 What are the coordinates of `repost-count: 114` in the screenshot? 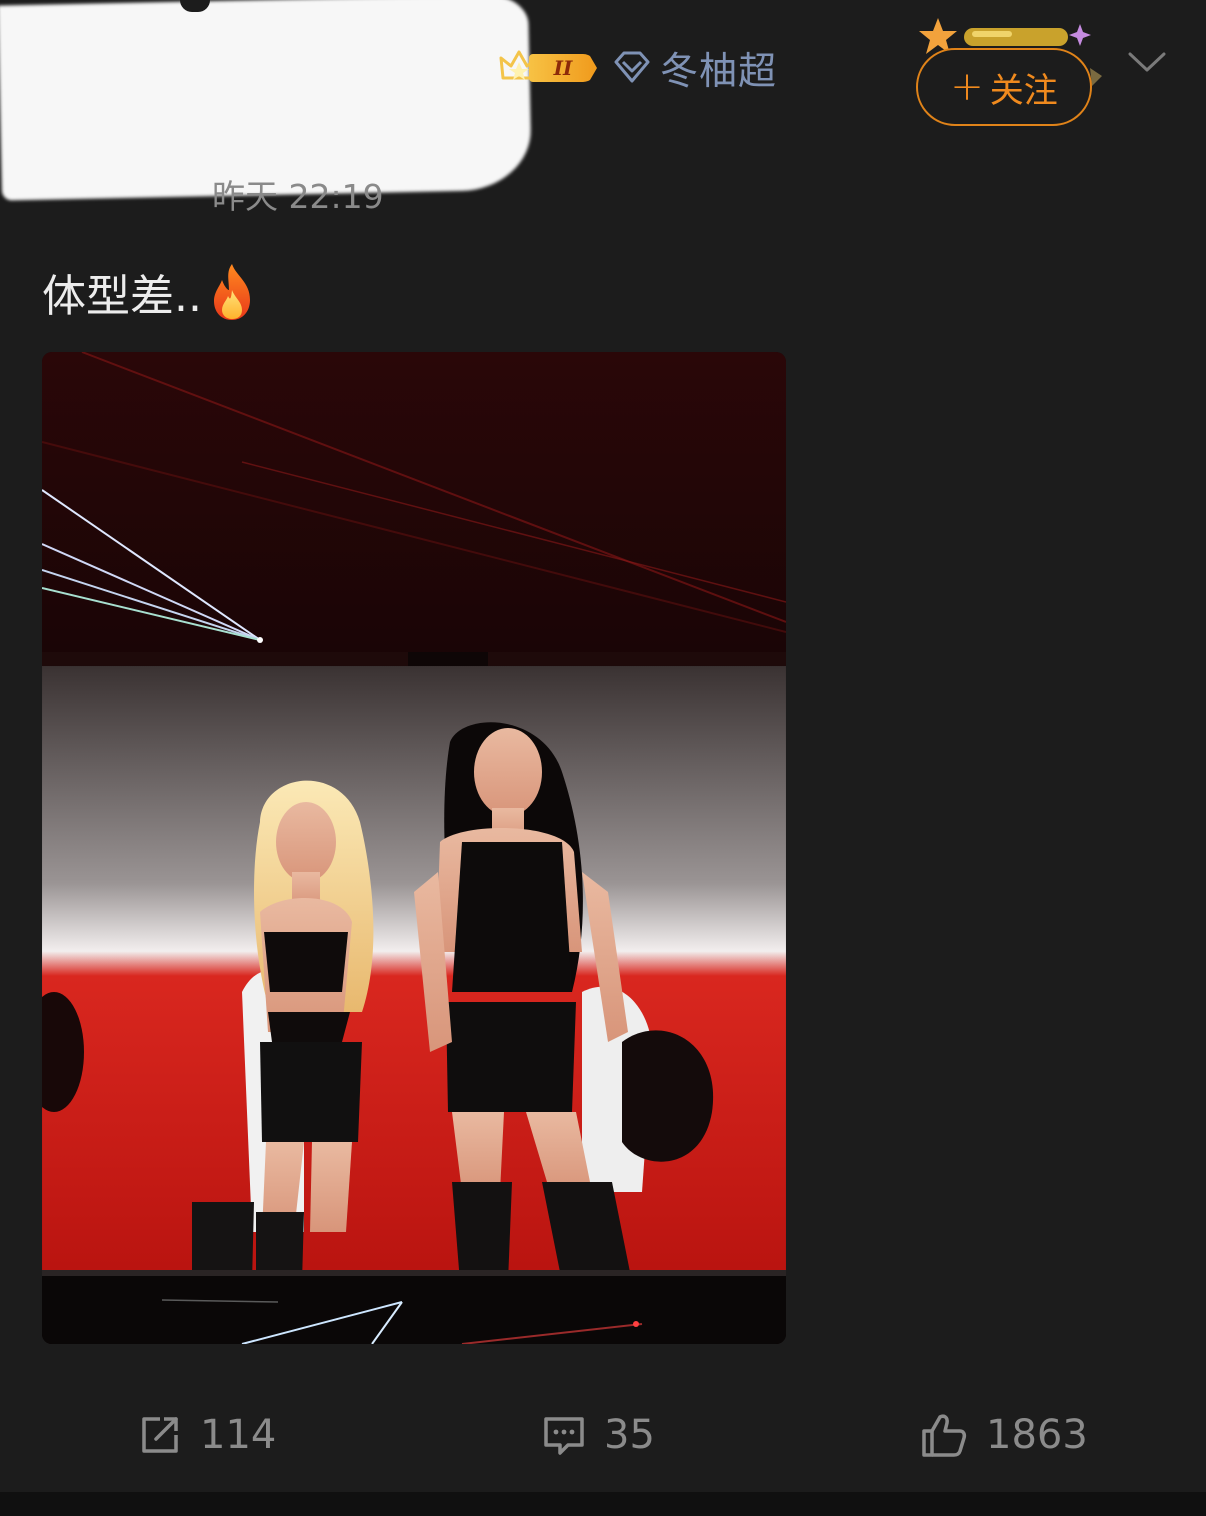 It's located at (238, 1435).